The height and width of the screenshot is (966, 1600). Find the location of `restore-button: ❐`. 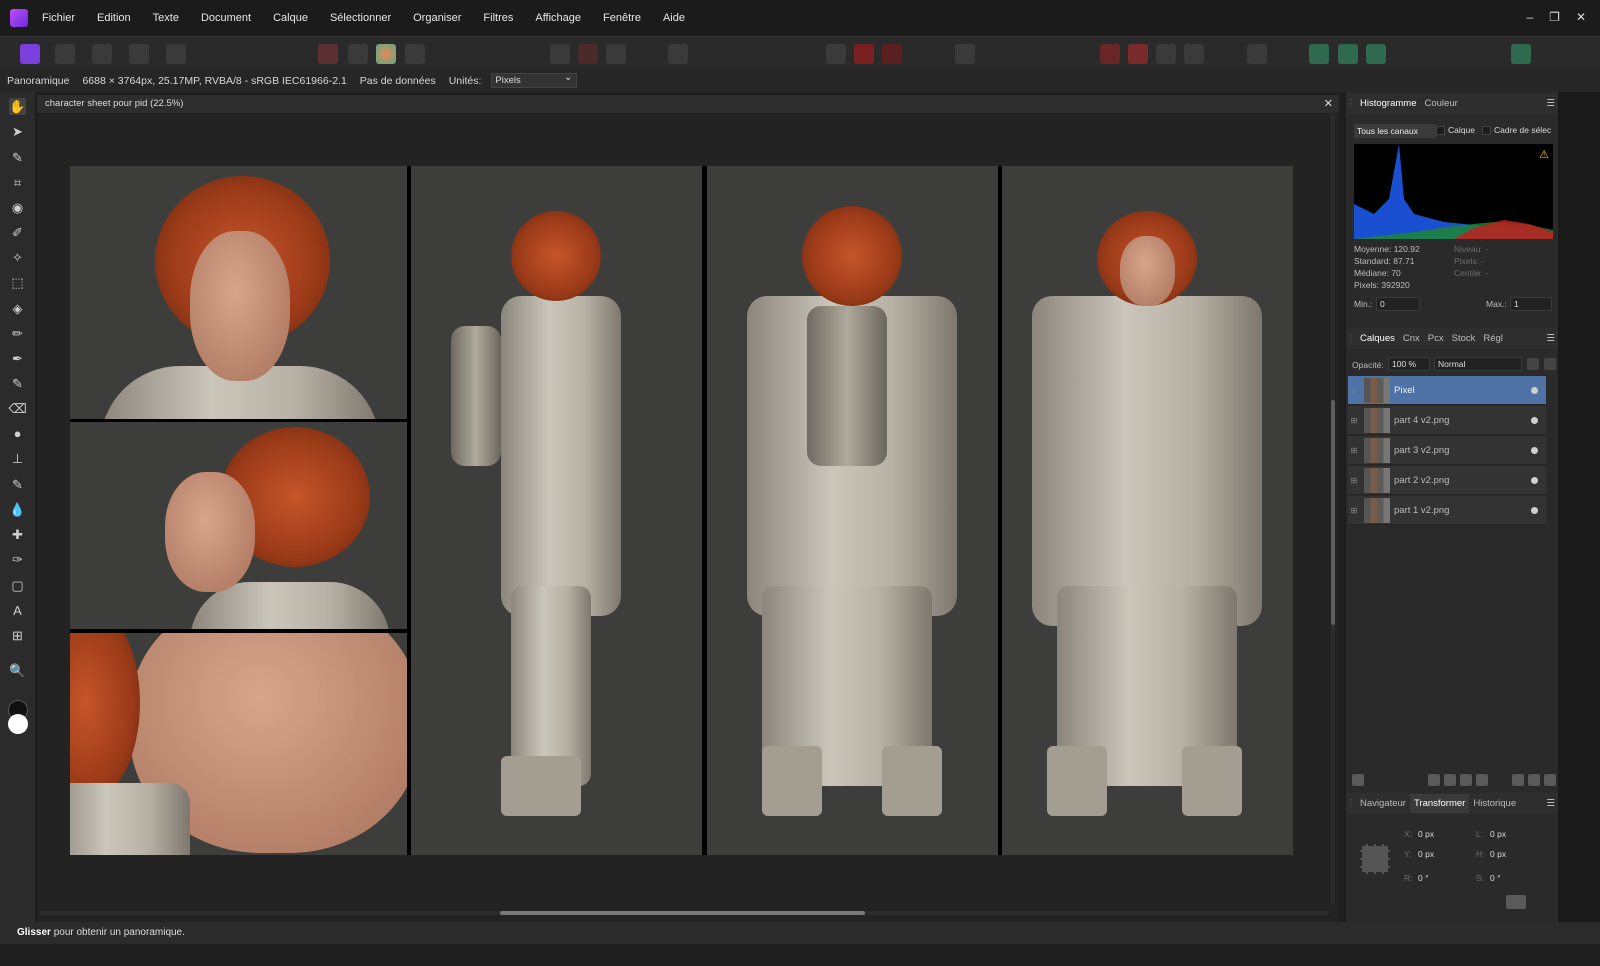

restore-button: ❐ is located at coordinates (1554, 17).